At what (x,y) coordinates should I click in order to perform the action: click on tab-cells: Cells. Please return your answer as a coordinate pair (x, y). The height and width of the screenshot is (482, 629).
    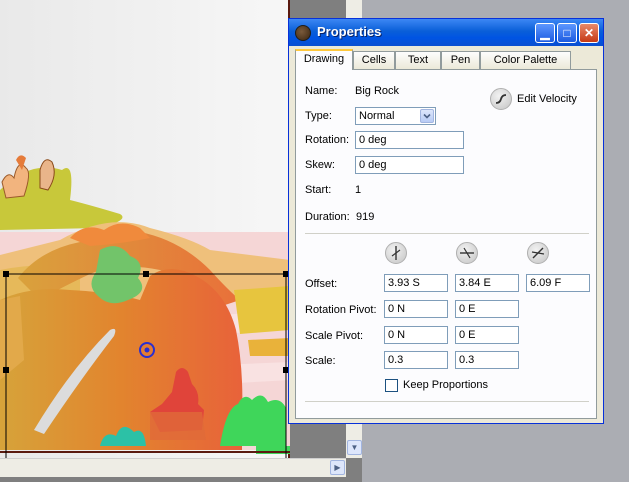
    Looking at the image, I should click on (374, 60).